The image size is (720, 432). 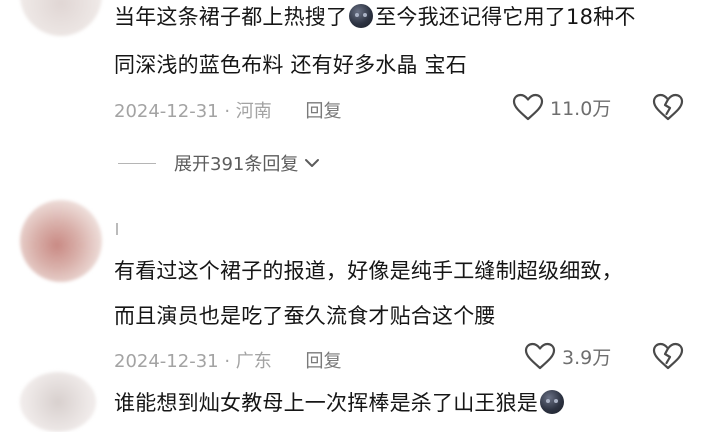 I want to click on comment-location: · 广东, so click(x=248, y=361).